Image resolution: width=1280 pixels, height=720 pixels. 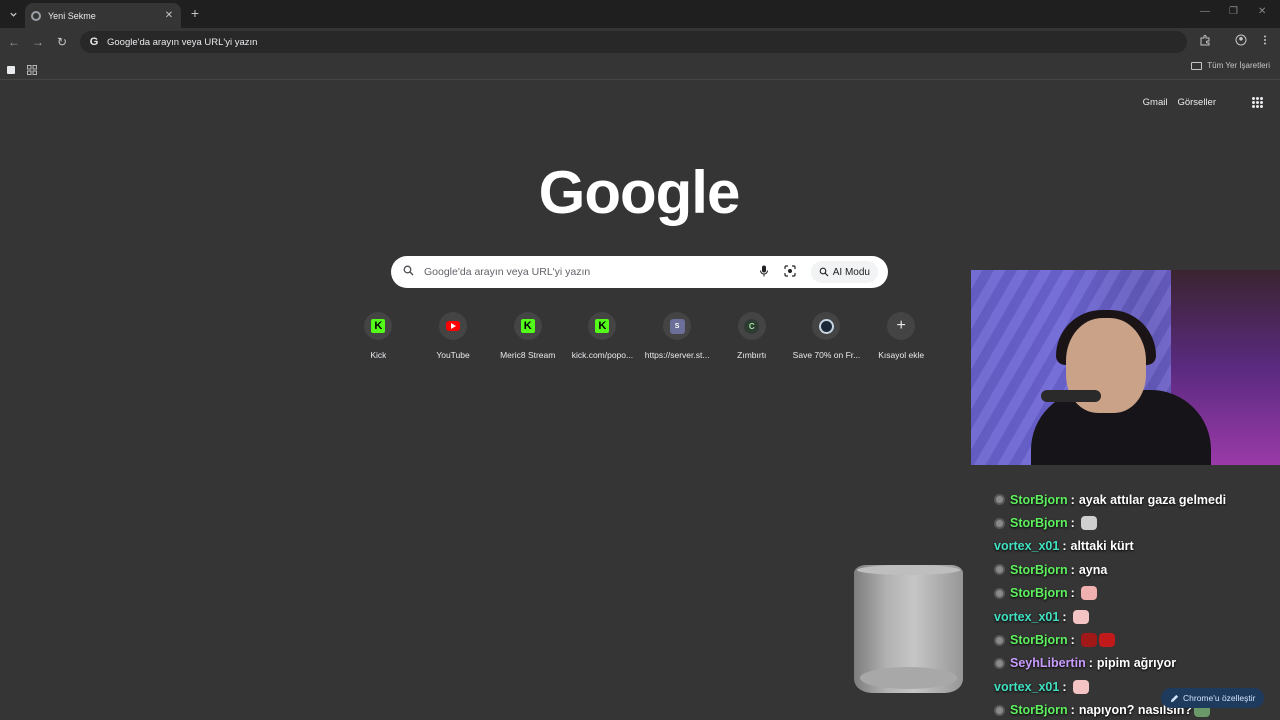 I want to click on chat-message: vortex_x01: alttaki kürt, so click(x=1137, y=546).